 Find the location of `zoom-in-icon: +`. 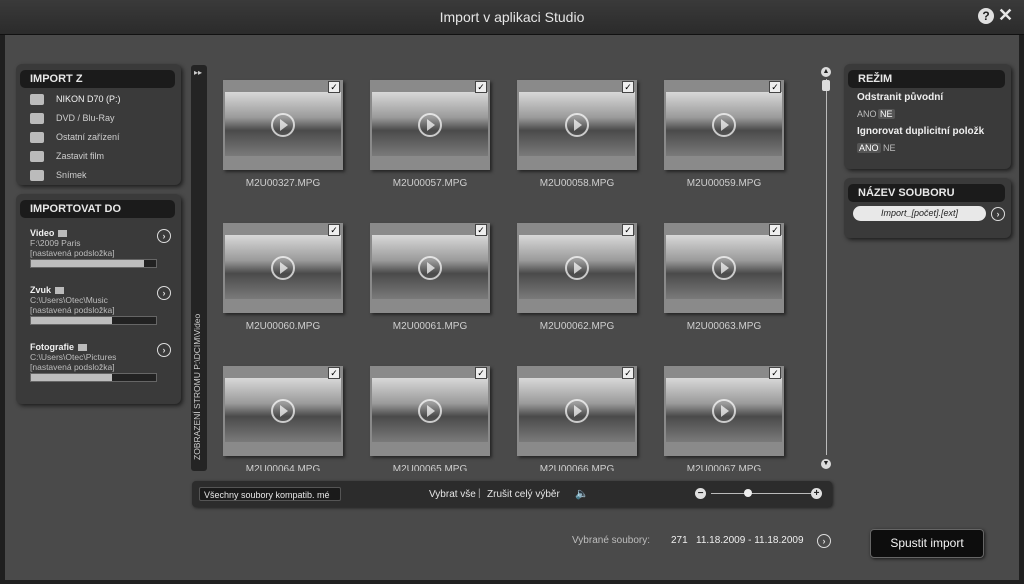

zoom-in-icon: + is located at coordinates (816, 493).